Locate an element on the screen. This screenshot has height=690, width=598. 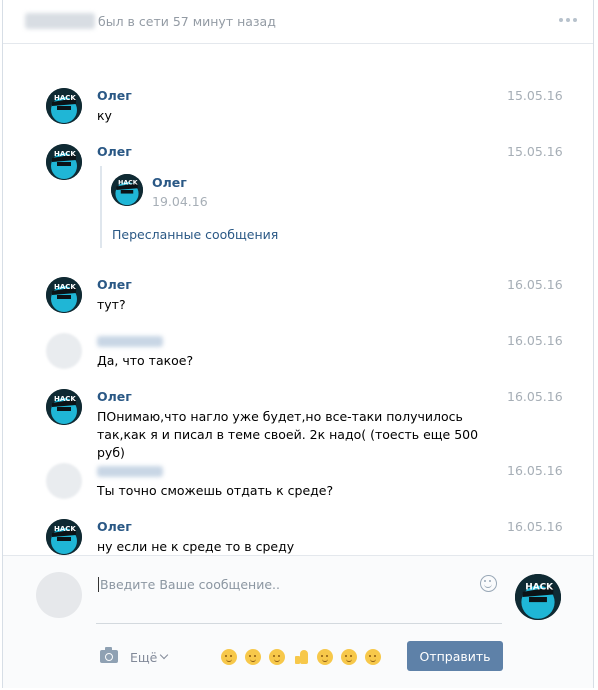
forwarded-message: HACK Олег 19.04.16 Пересланные сообщения is located at coordinates (250, 207).